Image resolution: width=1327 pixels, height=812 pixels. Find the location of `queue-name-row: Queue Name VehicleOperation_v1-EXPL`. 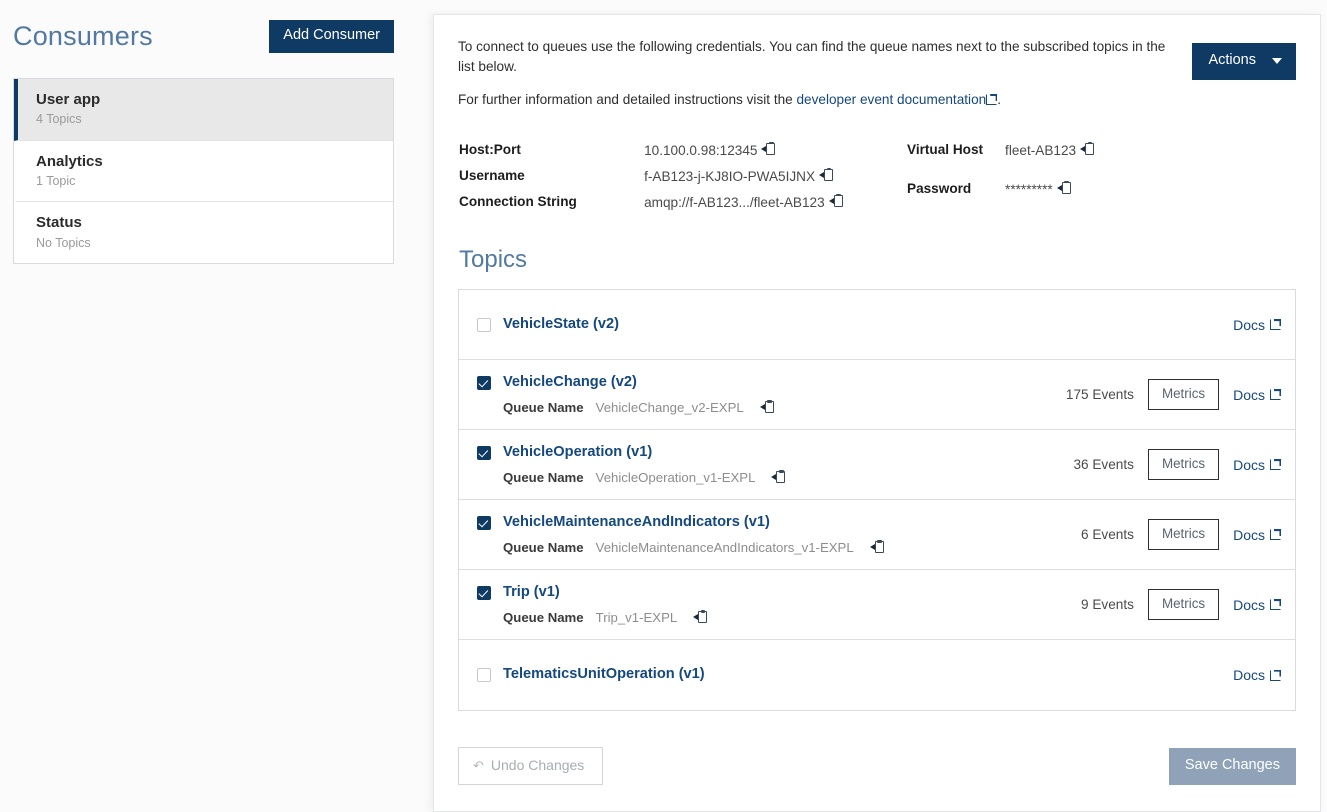

queue-name-row: Queue Name VehicleOperation_v1-EXPL is located at coordinates (782, 477).